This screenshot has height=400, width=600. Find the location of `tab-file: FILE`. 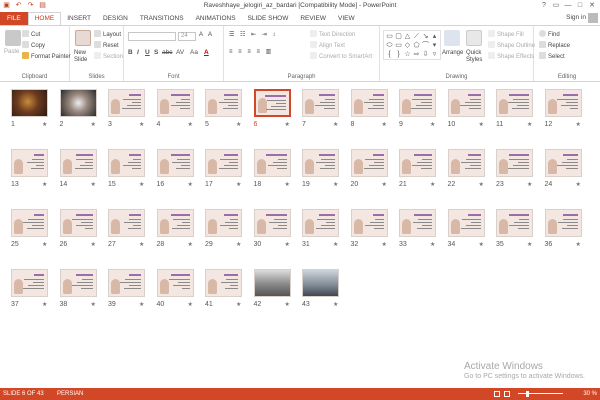

tab-file: FILE is located at coordinates (14, 18).